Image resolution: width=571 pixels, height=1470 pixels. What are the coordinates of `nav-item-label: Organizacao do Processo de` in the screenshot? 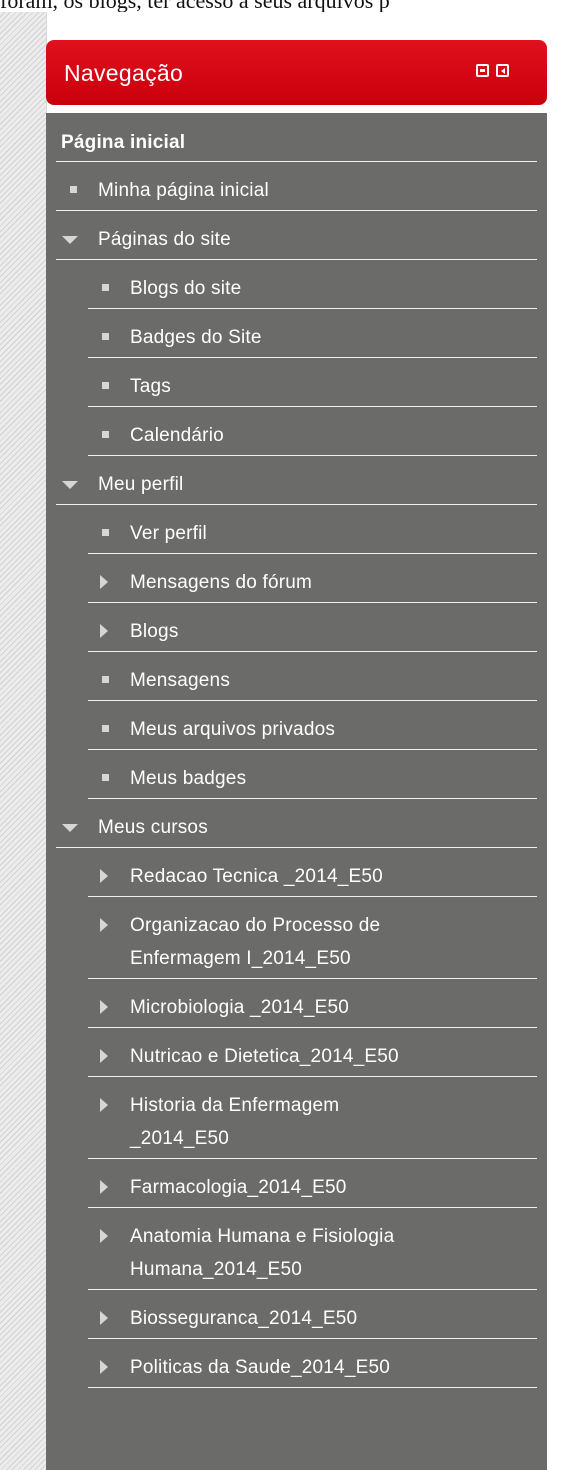 It's located at (255, 925).